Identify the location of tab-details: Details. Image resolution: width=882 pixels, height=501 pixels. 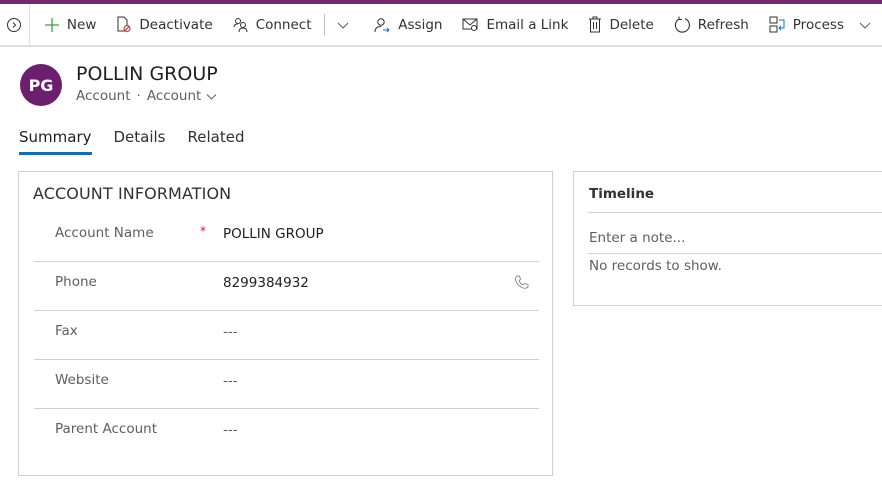
(140, 141).